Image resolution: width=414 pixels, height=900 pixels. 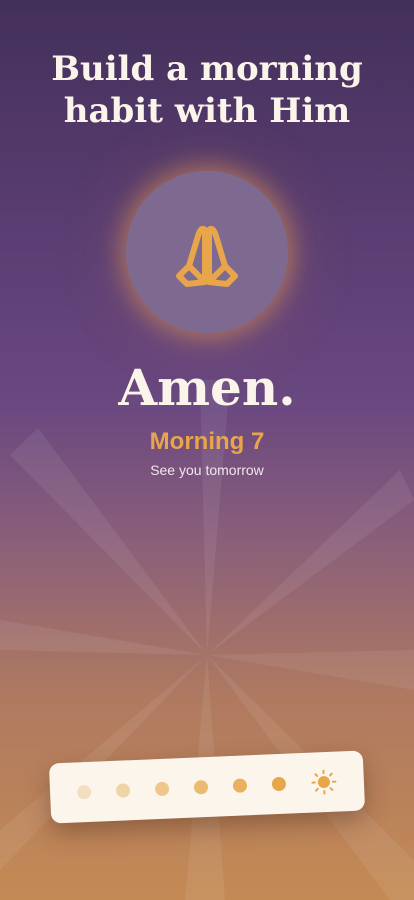 I want to click on completion-heading: Amen., so click(x=207, y=387).